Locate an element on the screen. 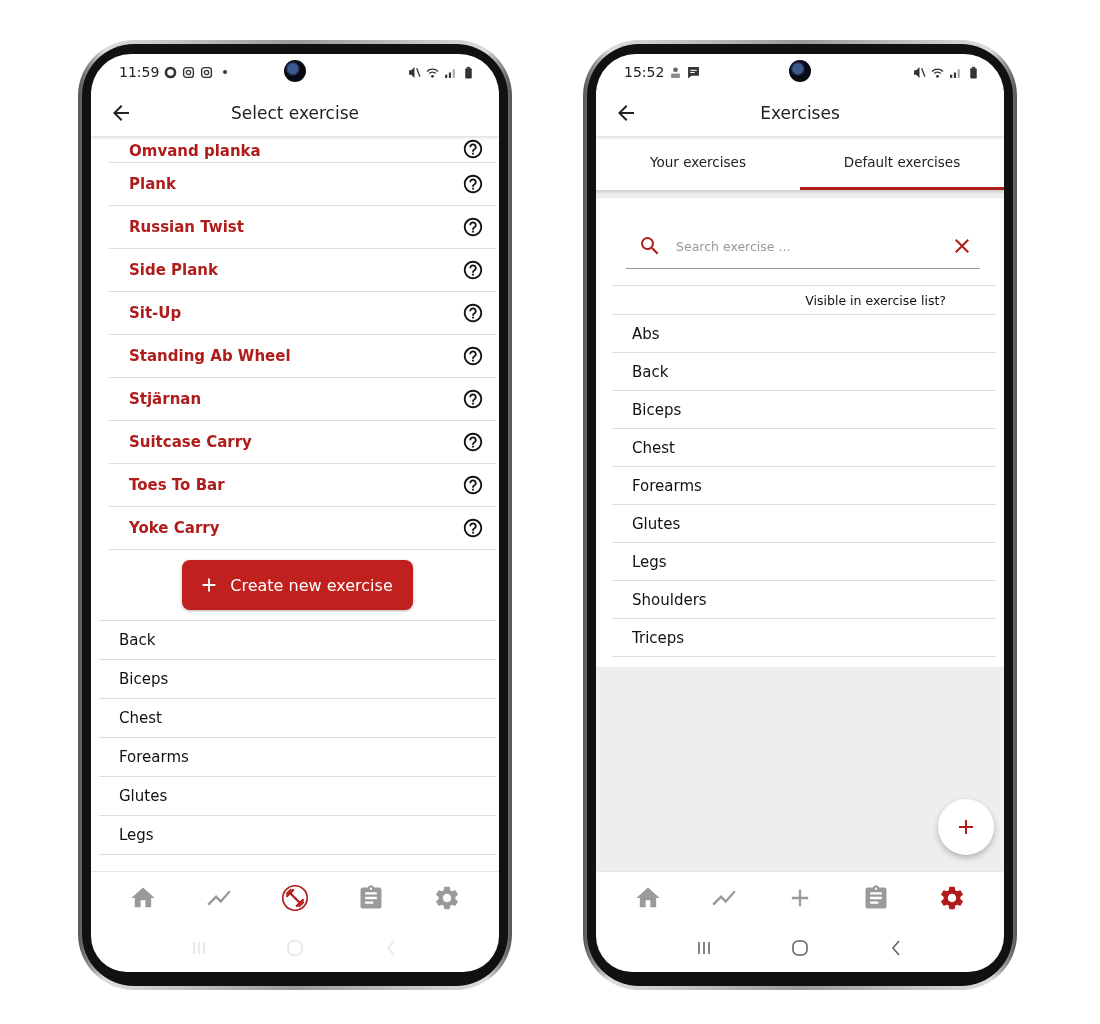  tab: Your exercises is located at coordinates (698, 163).